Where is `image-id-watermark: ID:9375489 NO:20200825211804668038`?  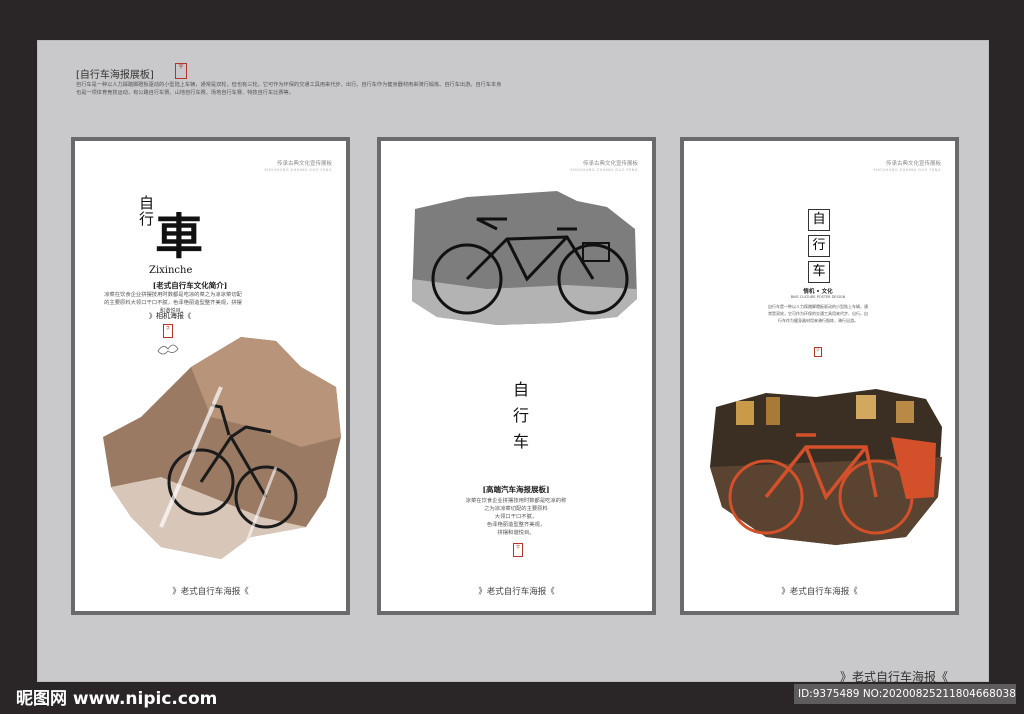
image-id-watermark: ID:9375489 NO:20200825211804668038 is located at coordinates (905, 694).